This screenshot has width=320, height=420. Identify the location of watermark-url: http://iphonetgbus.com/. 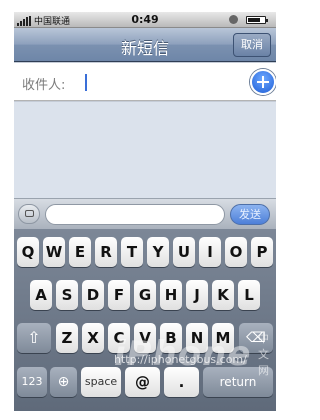
(180, 359).